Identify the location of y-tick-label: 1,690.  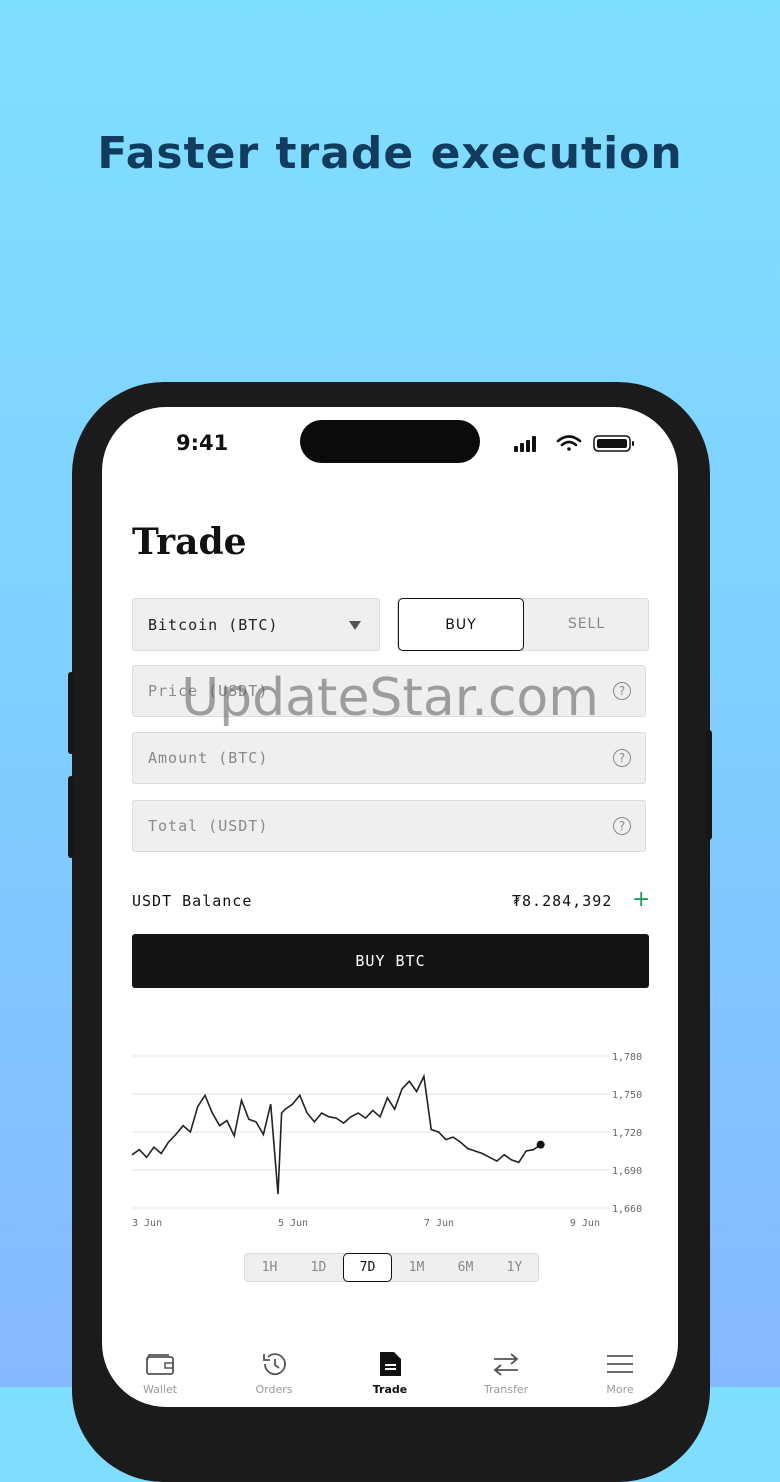
(627, 1171).